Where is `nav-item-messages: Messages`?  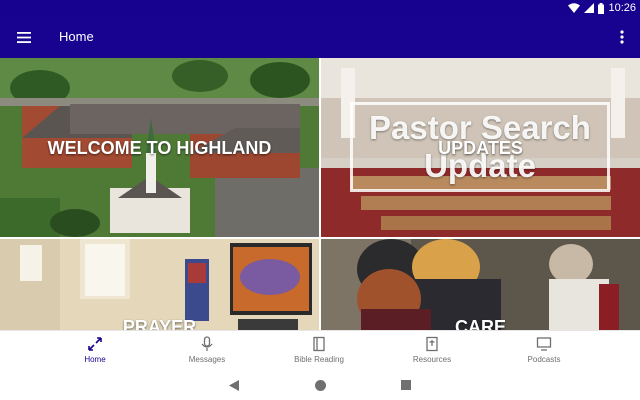
nav-item-messages: Messages is located at coordinates (207, 351).